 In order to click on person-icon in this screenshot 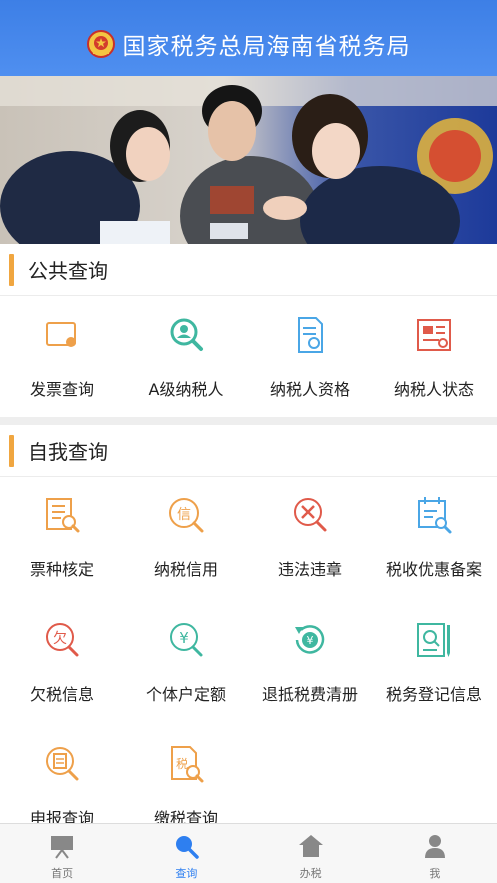, I will do `click(434, 846)`.